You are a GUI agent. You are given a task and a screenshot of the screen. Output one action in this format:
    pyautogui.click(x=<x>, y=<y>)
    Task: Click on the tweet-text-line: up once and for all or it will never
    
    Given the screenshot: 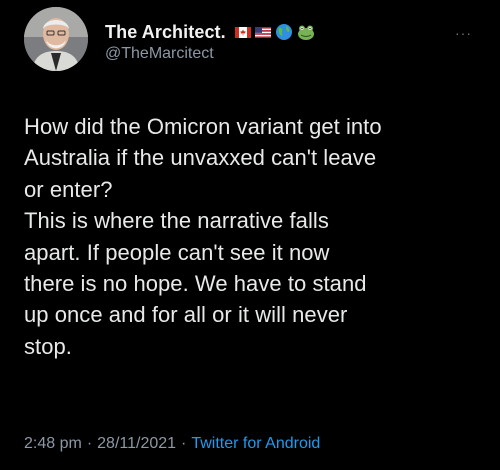 What is the action you would take?
    pyautogui.click(x=186, y=315)
    